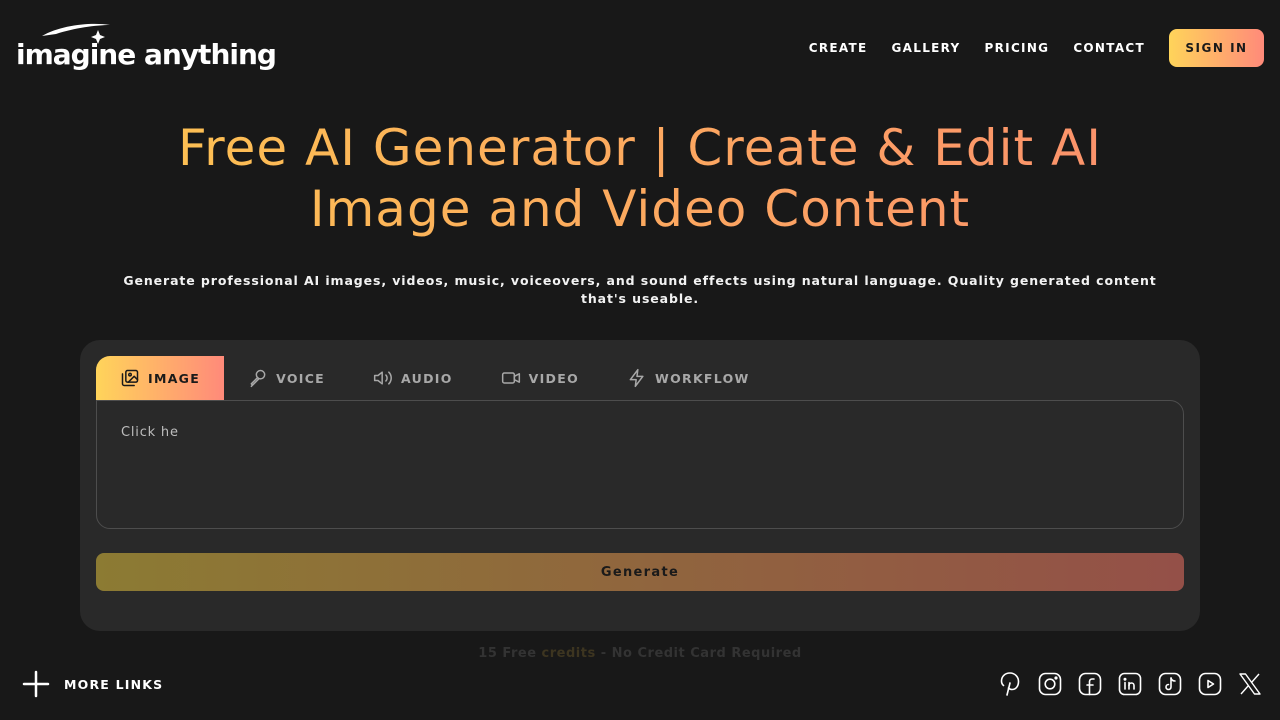 The image size is (1280, 720). What do you see at coordinates (702, 378) in the screenshot?
I see `tab-workflow-label: WORKFLOW` at bounding box center [702, 378].